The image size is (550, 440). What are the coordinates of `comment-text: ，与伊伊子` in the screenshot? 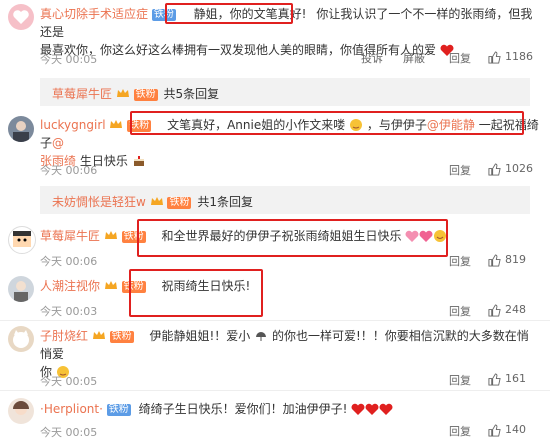 It's located at (396, 125).